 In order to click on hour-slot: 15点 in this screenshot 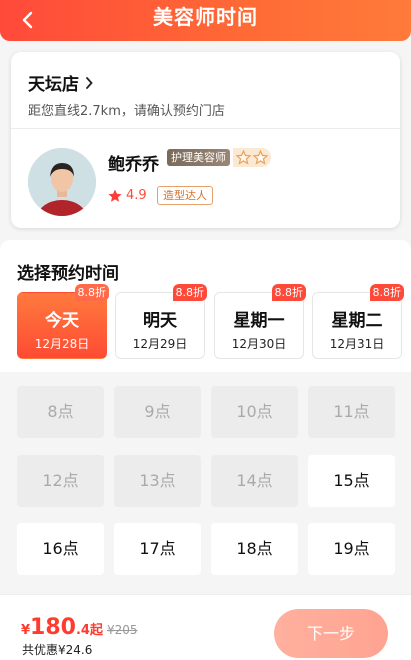, I will do `click(351, 481)`.